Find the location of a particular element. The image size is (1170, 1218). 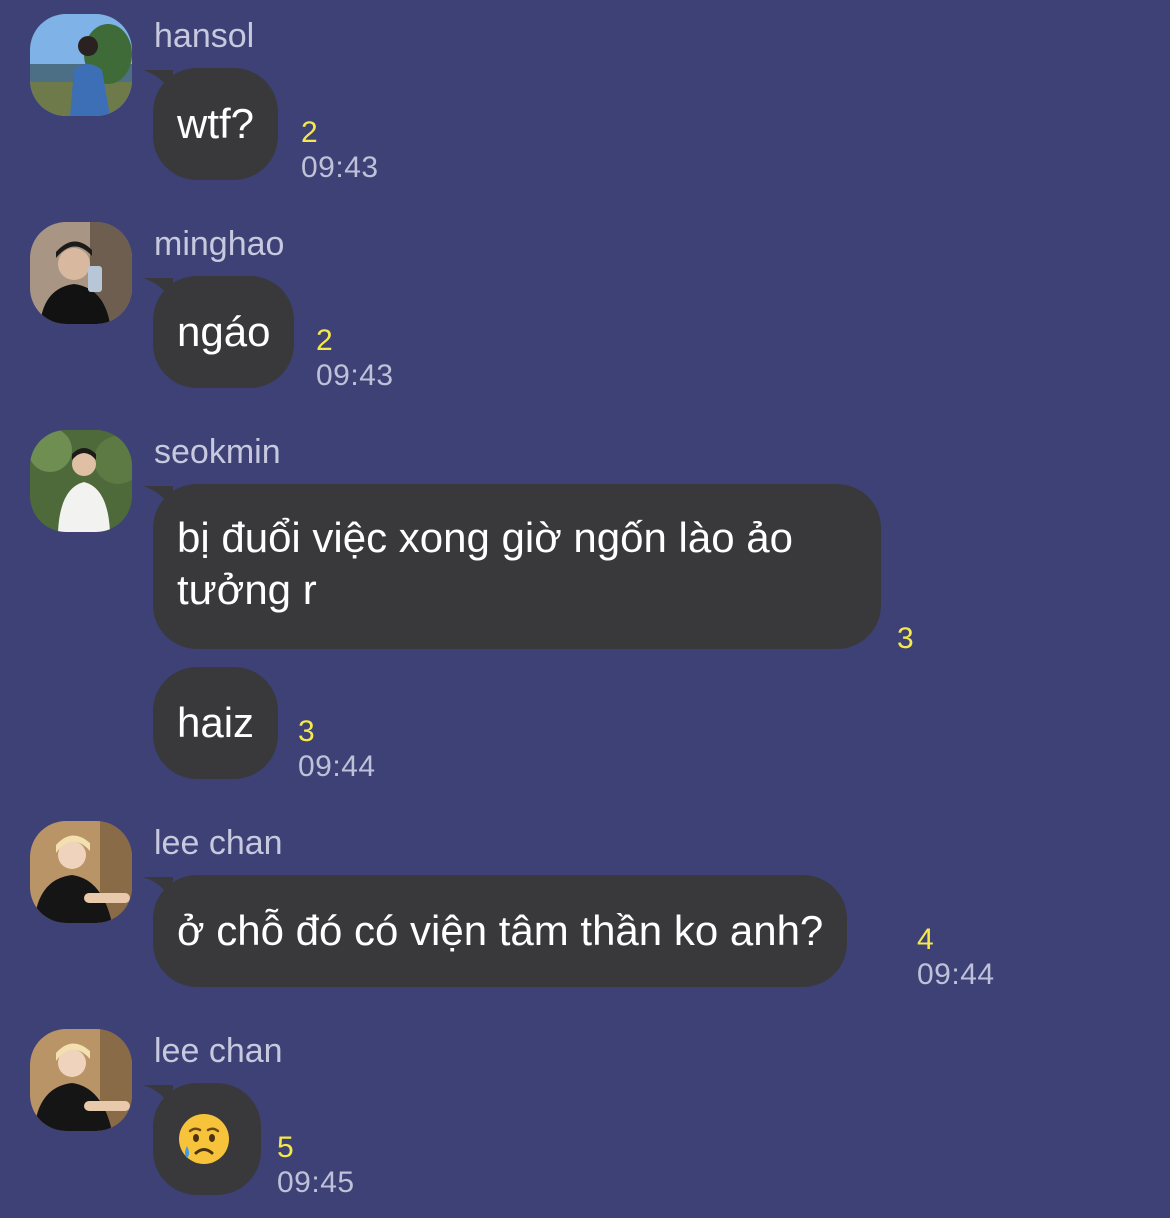

message-bubble: ở chỗ đó có viện tâm thần ko anh? is located at coordinates (500, 931).